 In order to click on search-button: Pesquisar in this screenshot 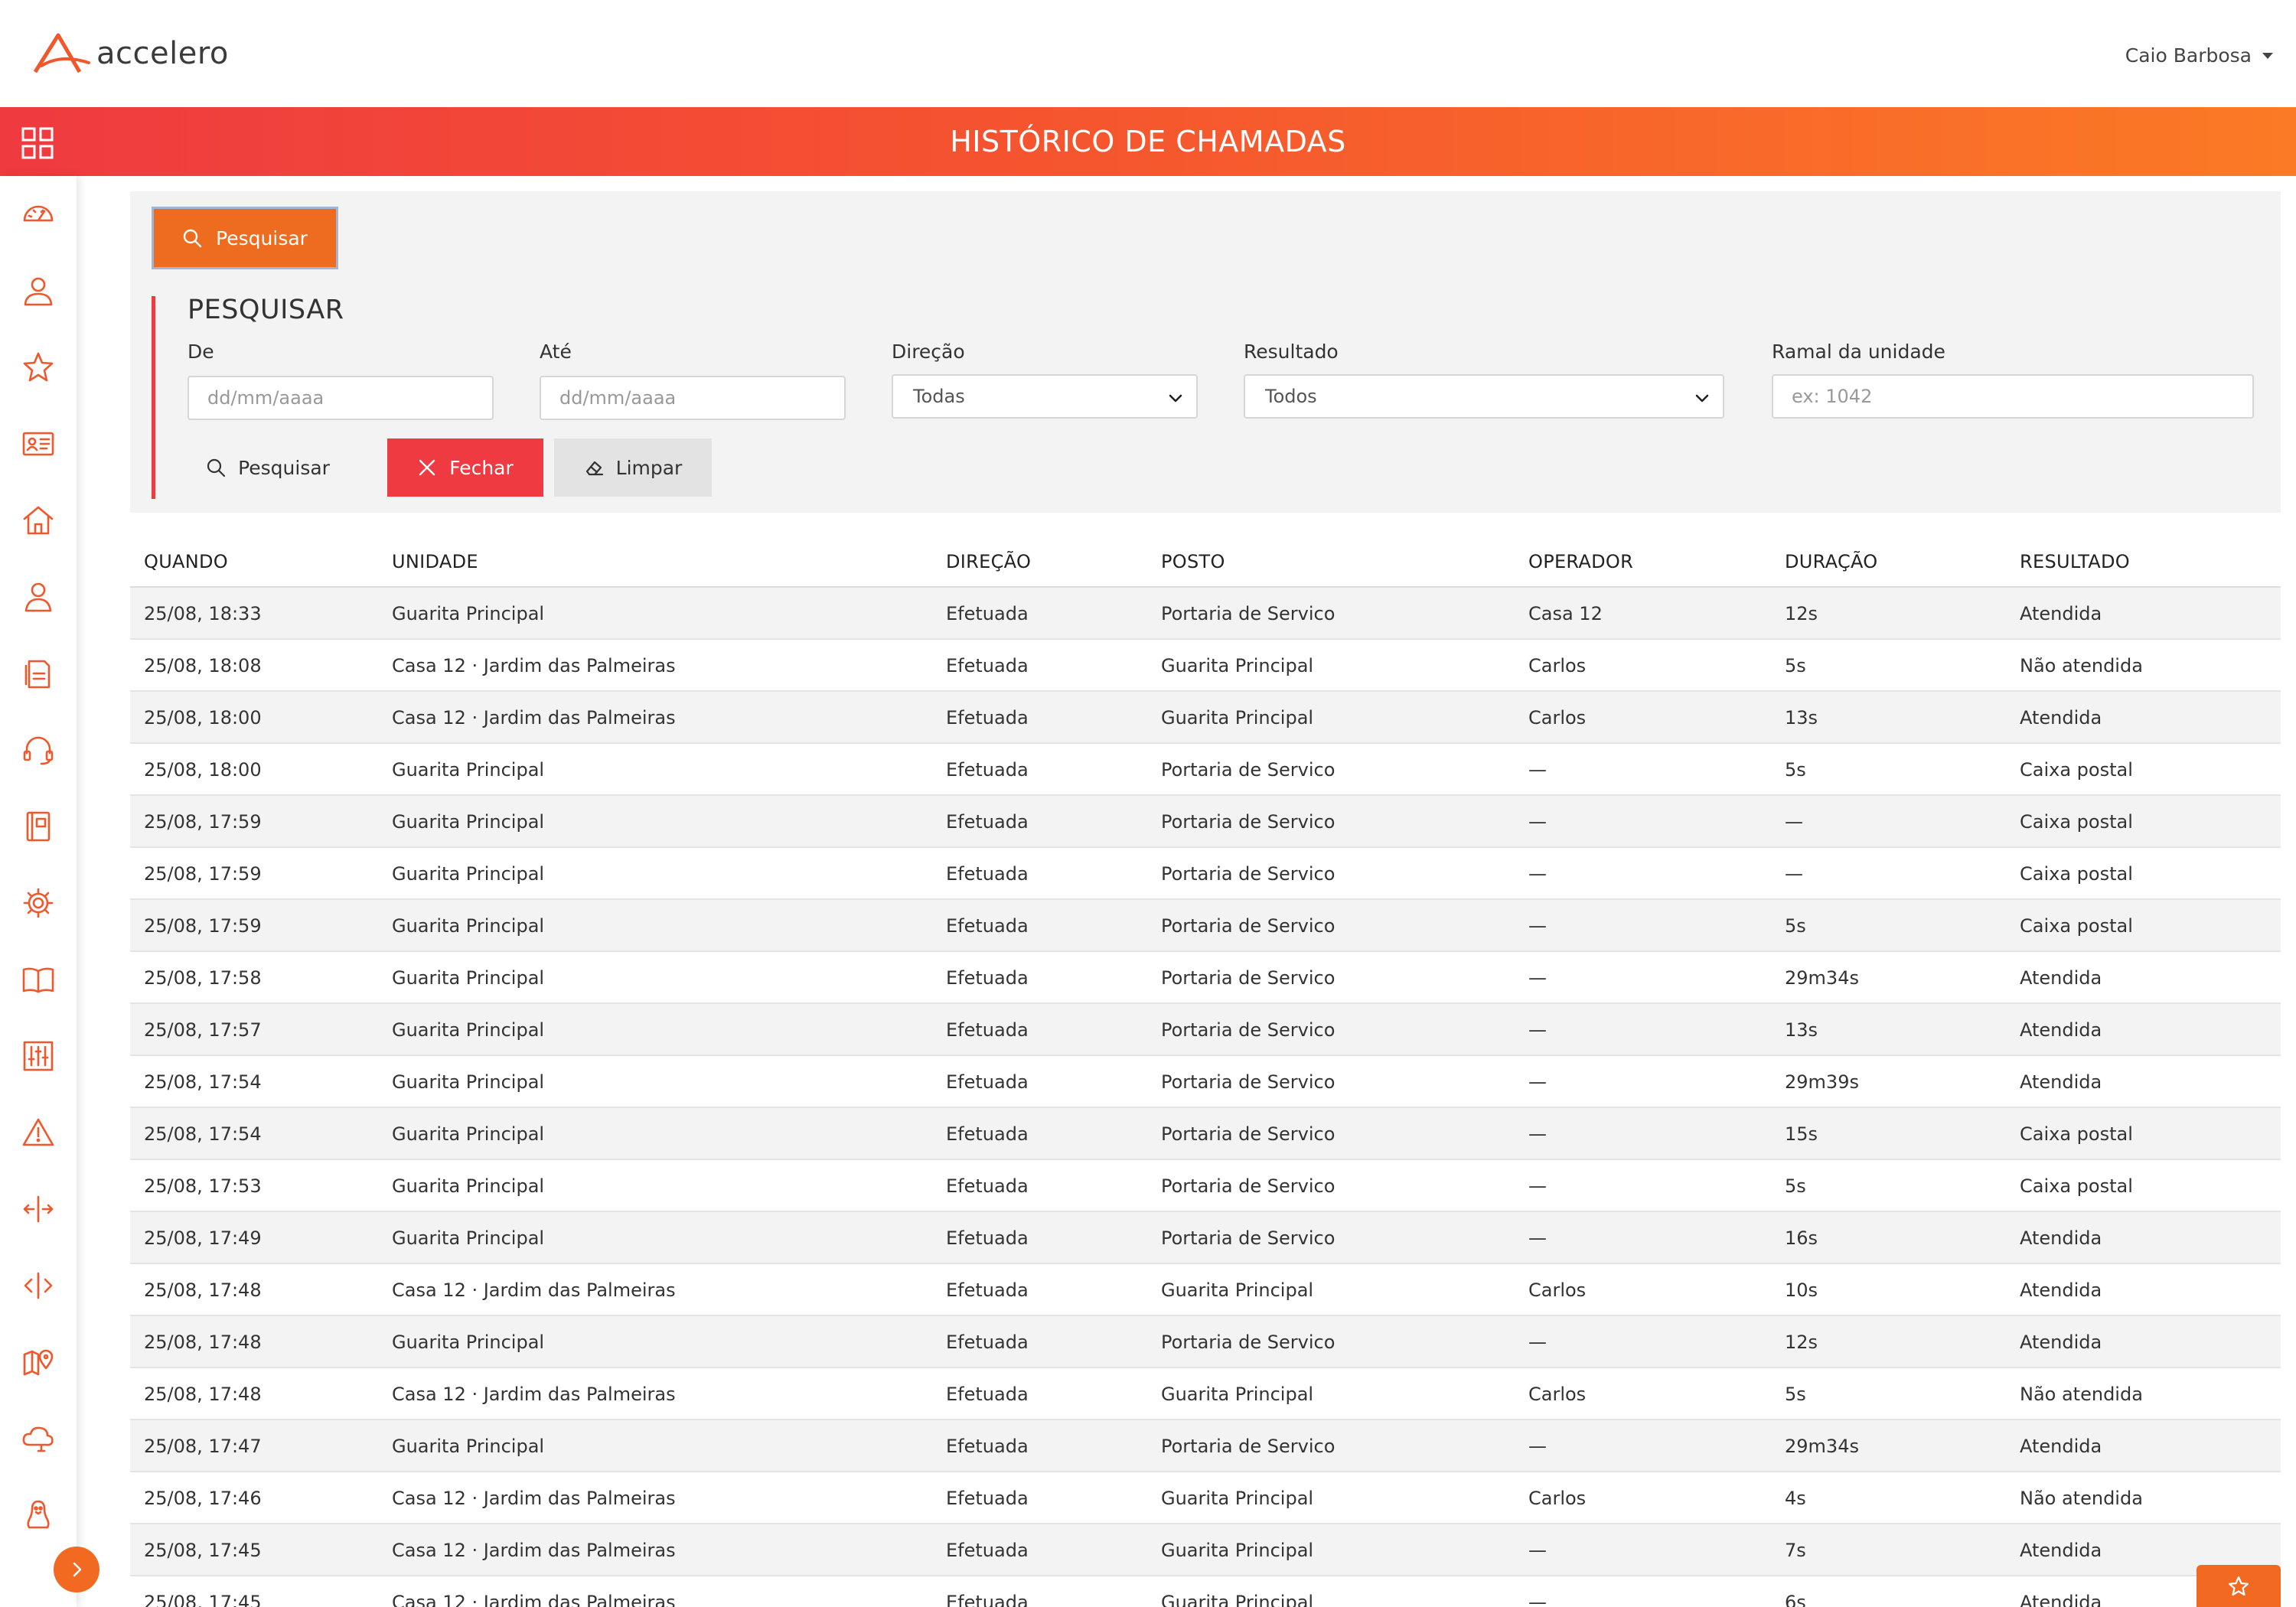, I will do `click(268, 467)`.